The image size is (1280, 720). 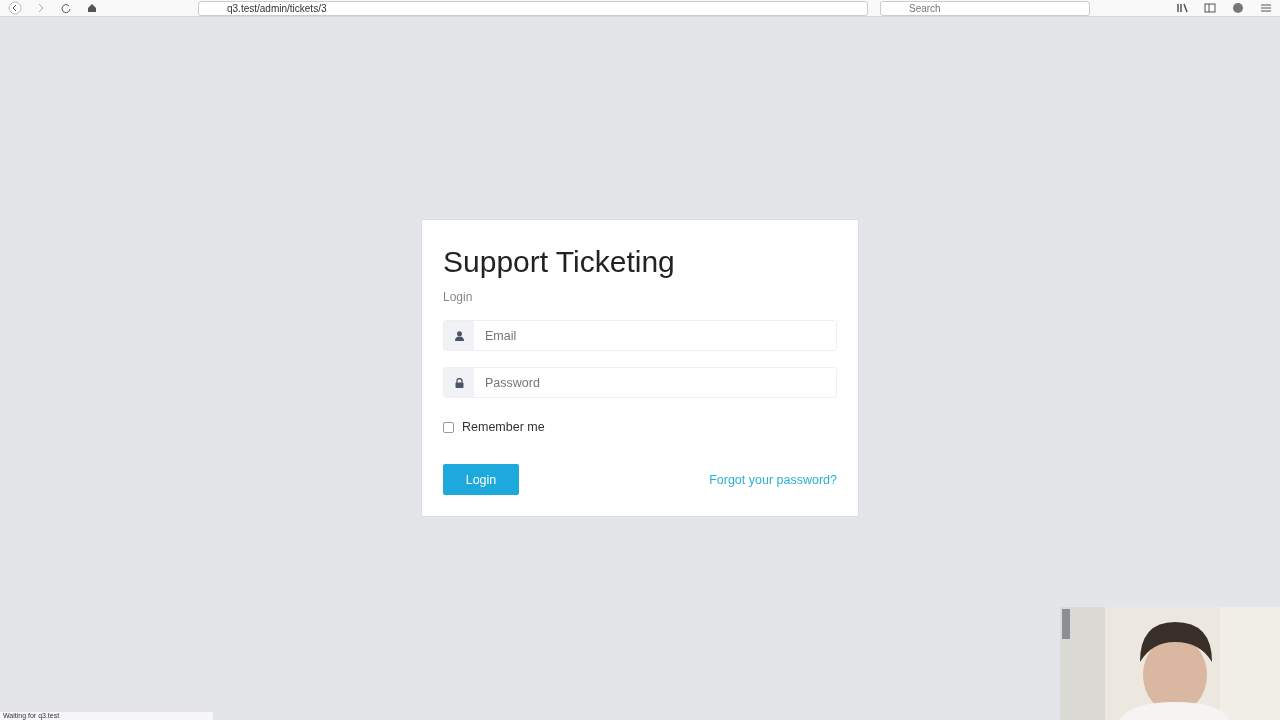 What do you see at coordinates (459, 335) in the screenshot?
I see `user-icon` at bounding box center [459, 335].